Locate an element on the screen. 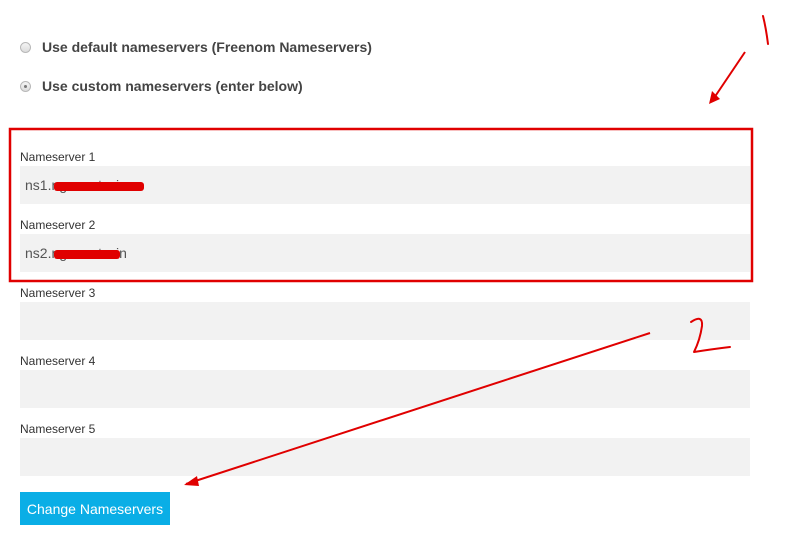  nameserver-4-input is located at coordinates (385, 389).